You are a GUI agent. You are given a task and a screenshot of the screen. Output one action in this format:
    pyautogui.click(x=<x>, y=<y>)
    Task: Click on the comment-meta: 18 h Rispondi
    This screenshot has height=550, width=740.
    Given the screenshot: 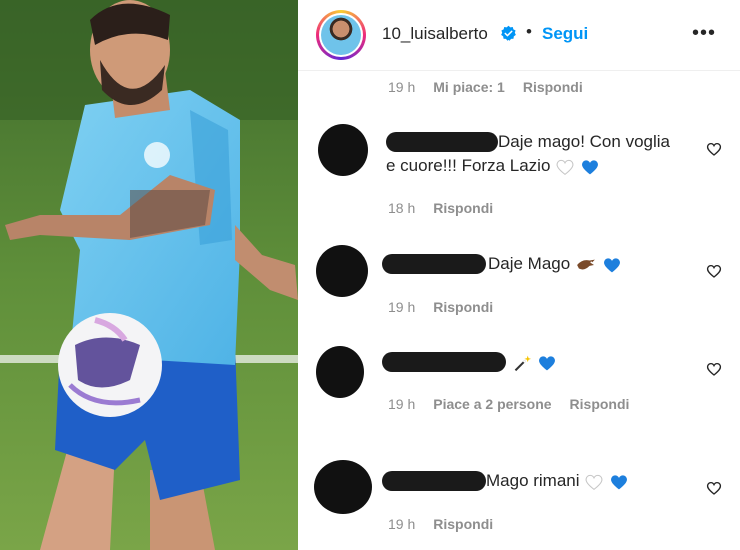 What is the action you would take?
    pyautogui.click(x=440, y=208)
    